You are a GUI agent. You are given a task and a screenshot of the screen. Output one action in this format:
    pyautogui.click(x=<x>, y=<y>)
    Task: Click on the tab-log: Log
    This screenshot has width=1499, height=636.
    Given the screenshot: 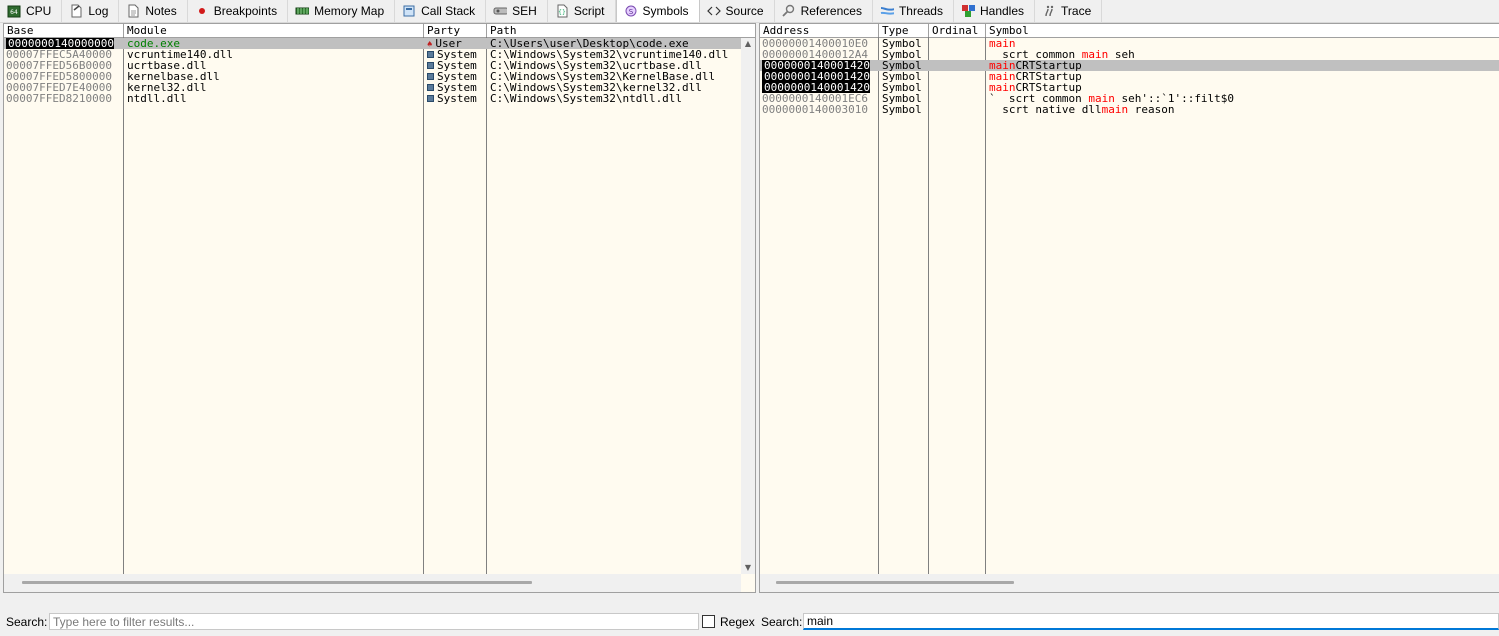 What is the action you would take?
    pyautogui.click(x=91, y=11)
    